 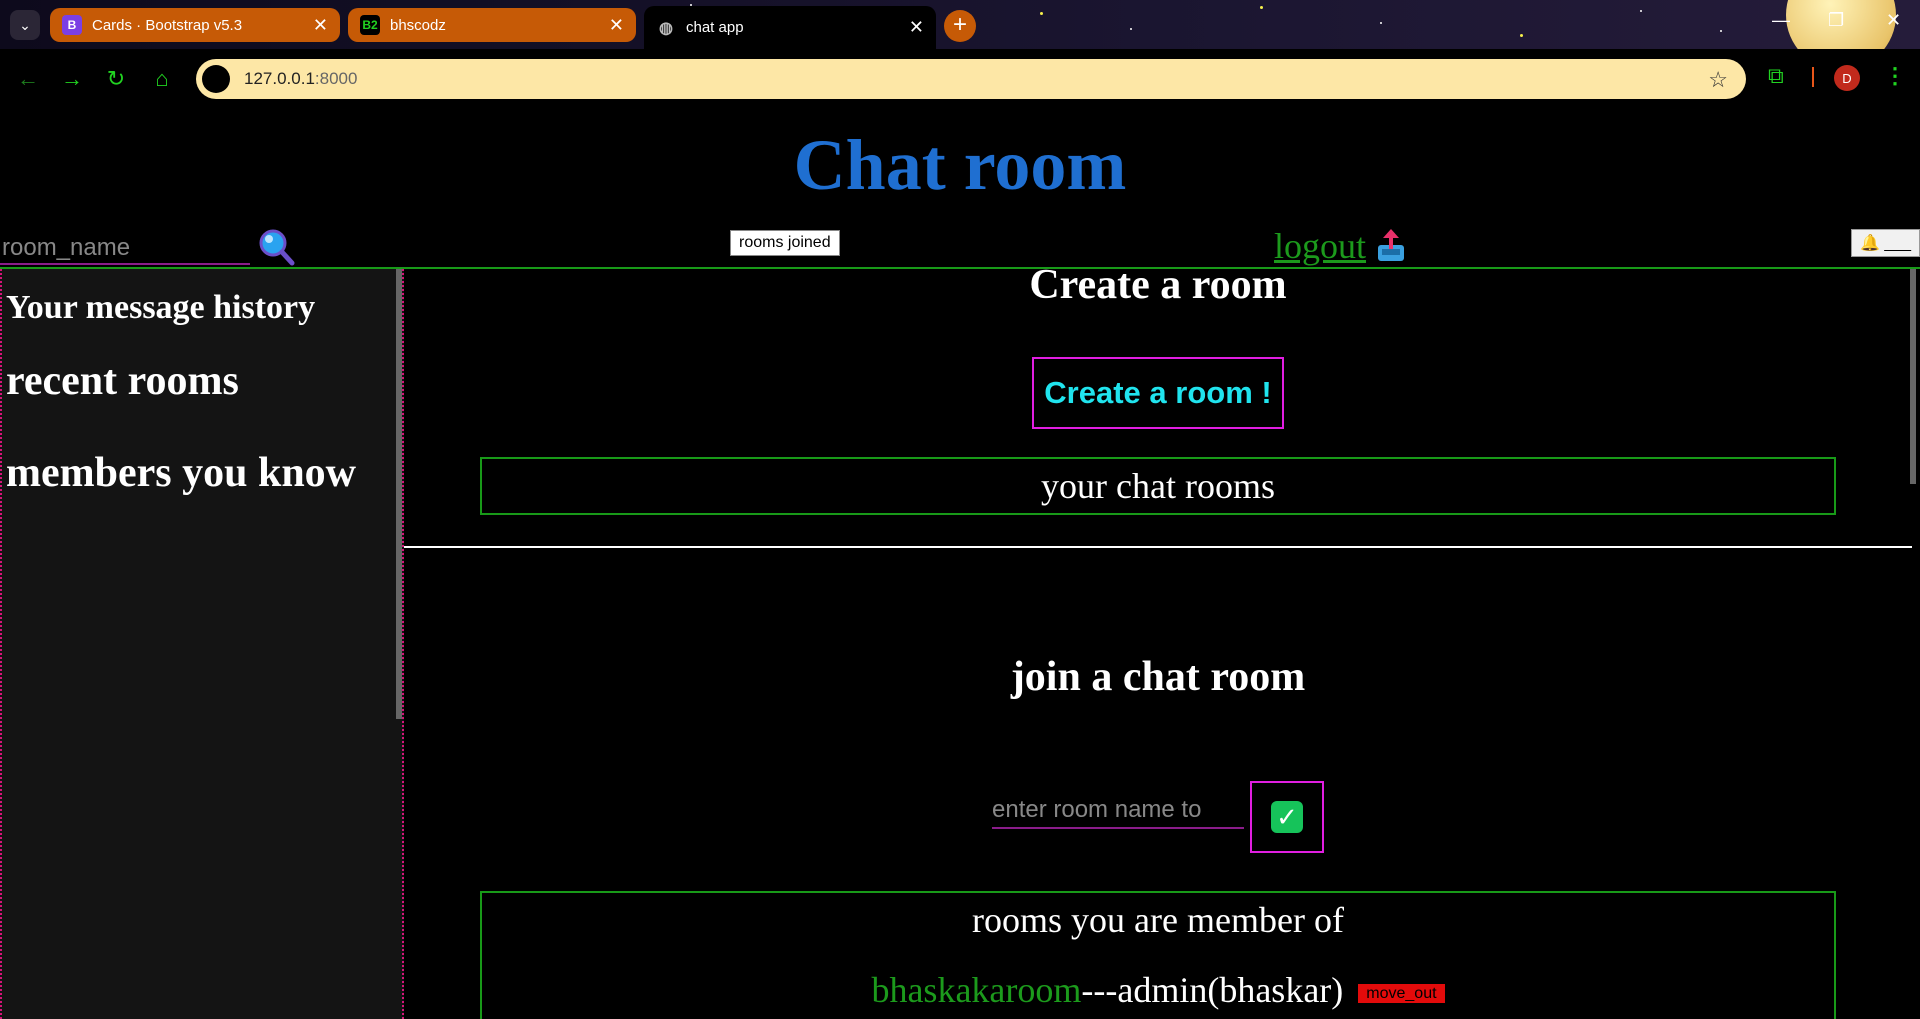 What do you see at coordinates (1401, 994) in the screenshot?
I see `move-out-button: move_out` at bounding box center [1401, 994].